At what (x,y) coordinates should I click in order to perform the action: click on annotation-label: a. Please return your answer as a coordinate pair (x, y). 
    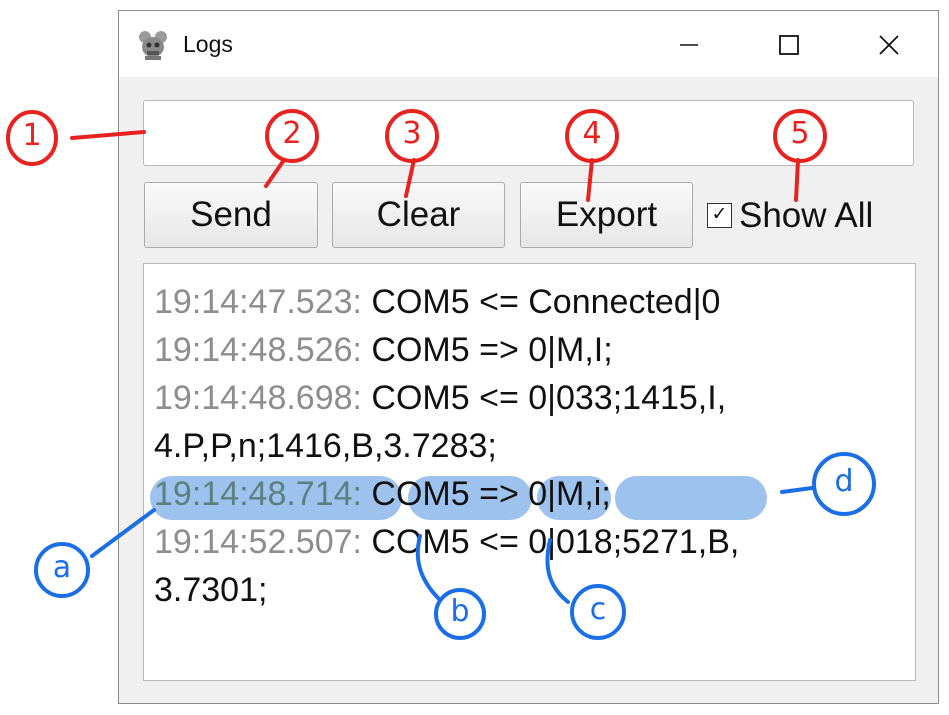
    Looking at the image, I should click on (62, 567).